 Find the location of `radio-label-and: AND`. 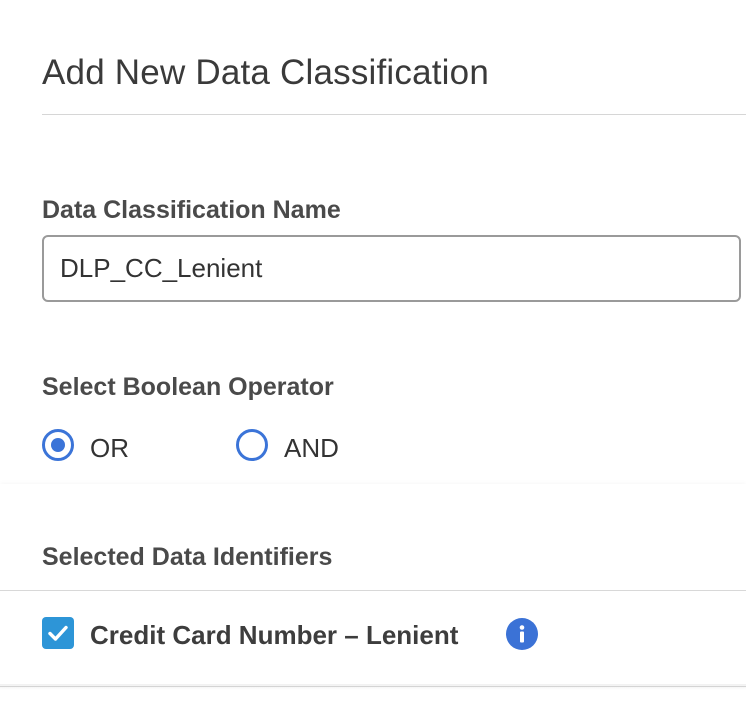

radio-label-and: AND is located at coordinates (311, 448).